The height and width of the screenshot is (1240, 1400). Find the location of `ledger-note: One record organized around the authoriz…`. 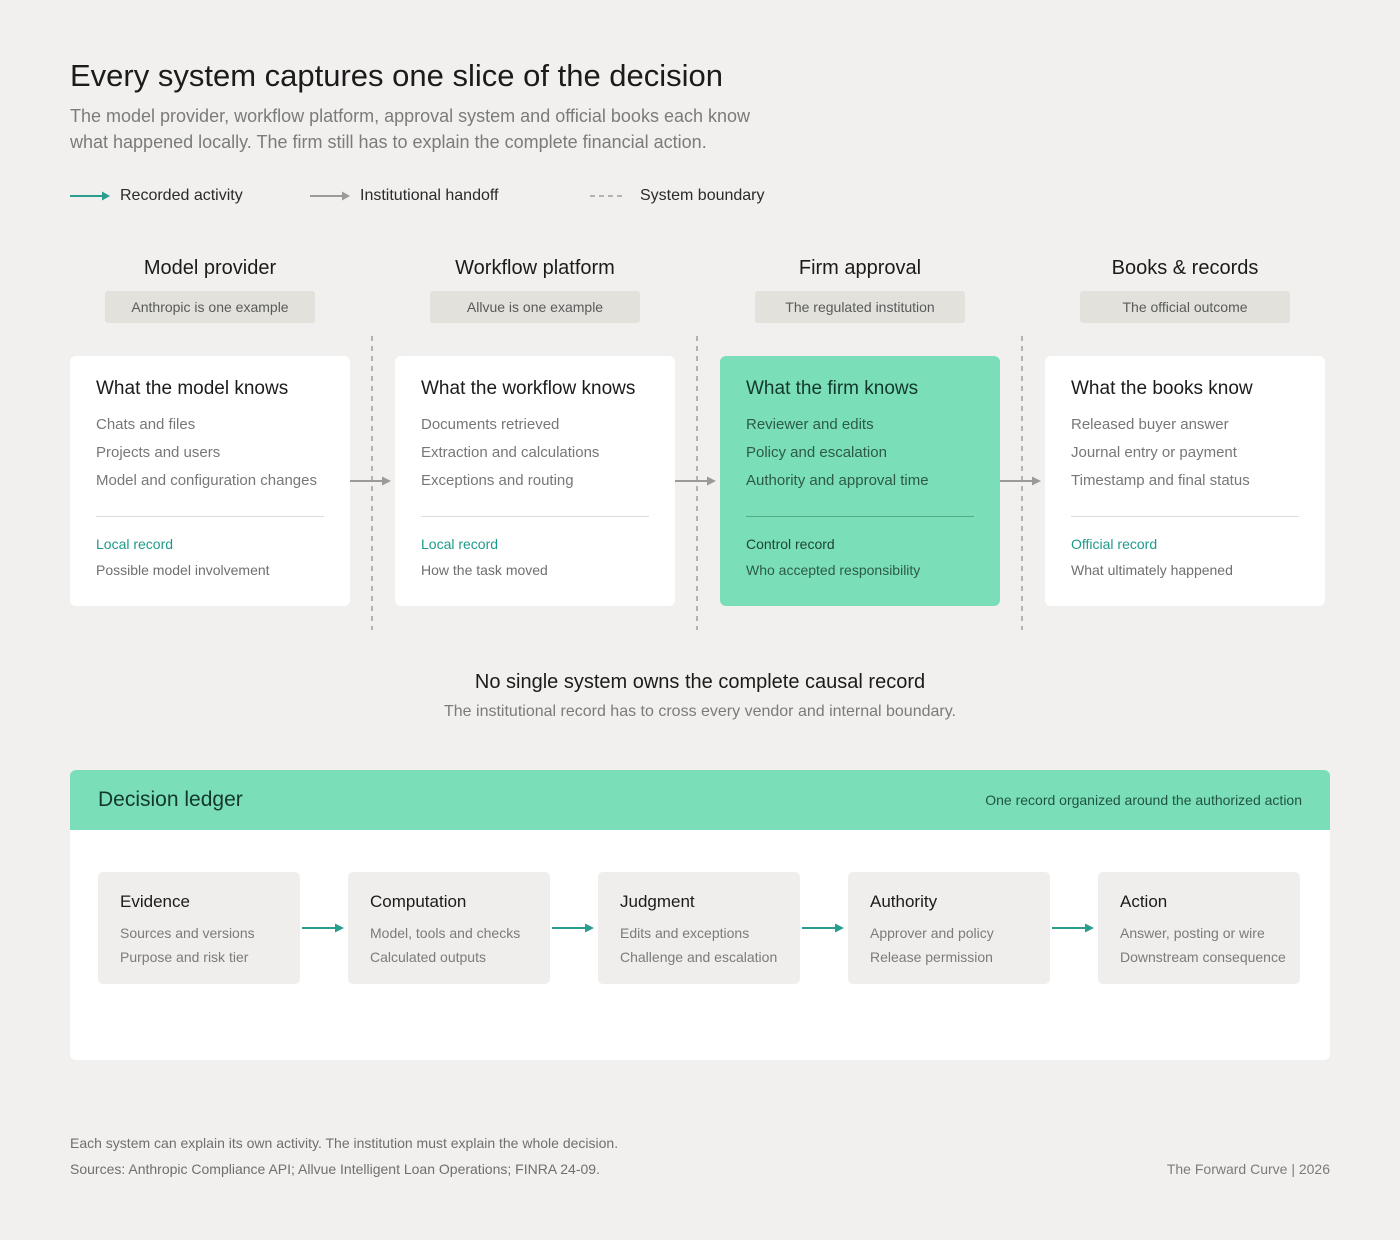

ledger-note: One record organized around the authoriz… is located at coordinates (1143, 800).